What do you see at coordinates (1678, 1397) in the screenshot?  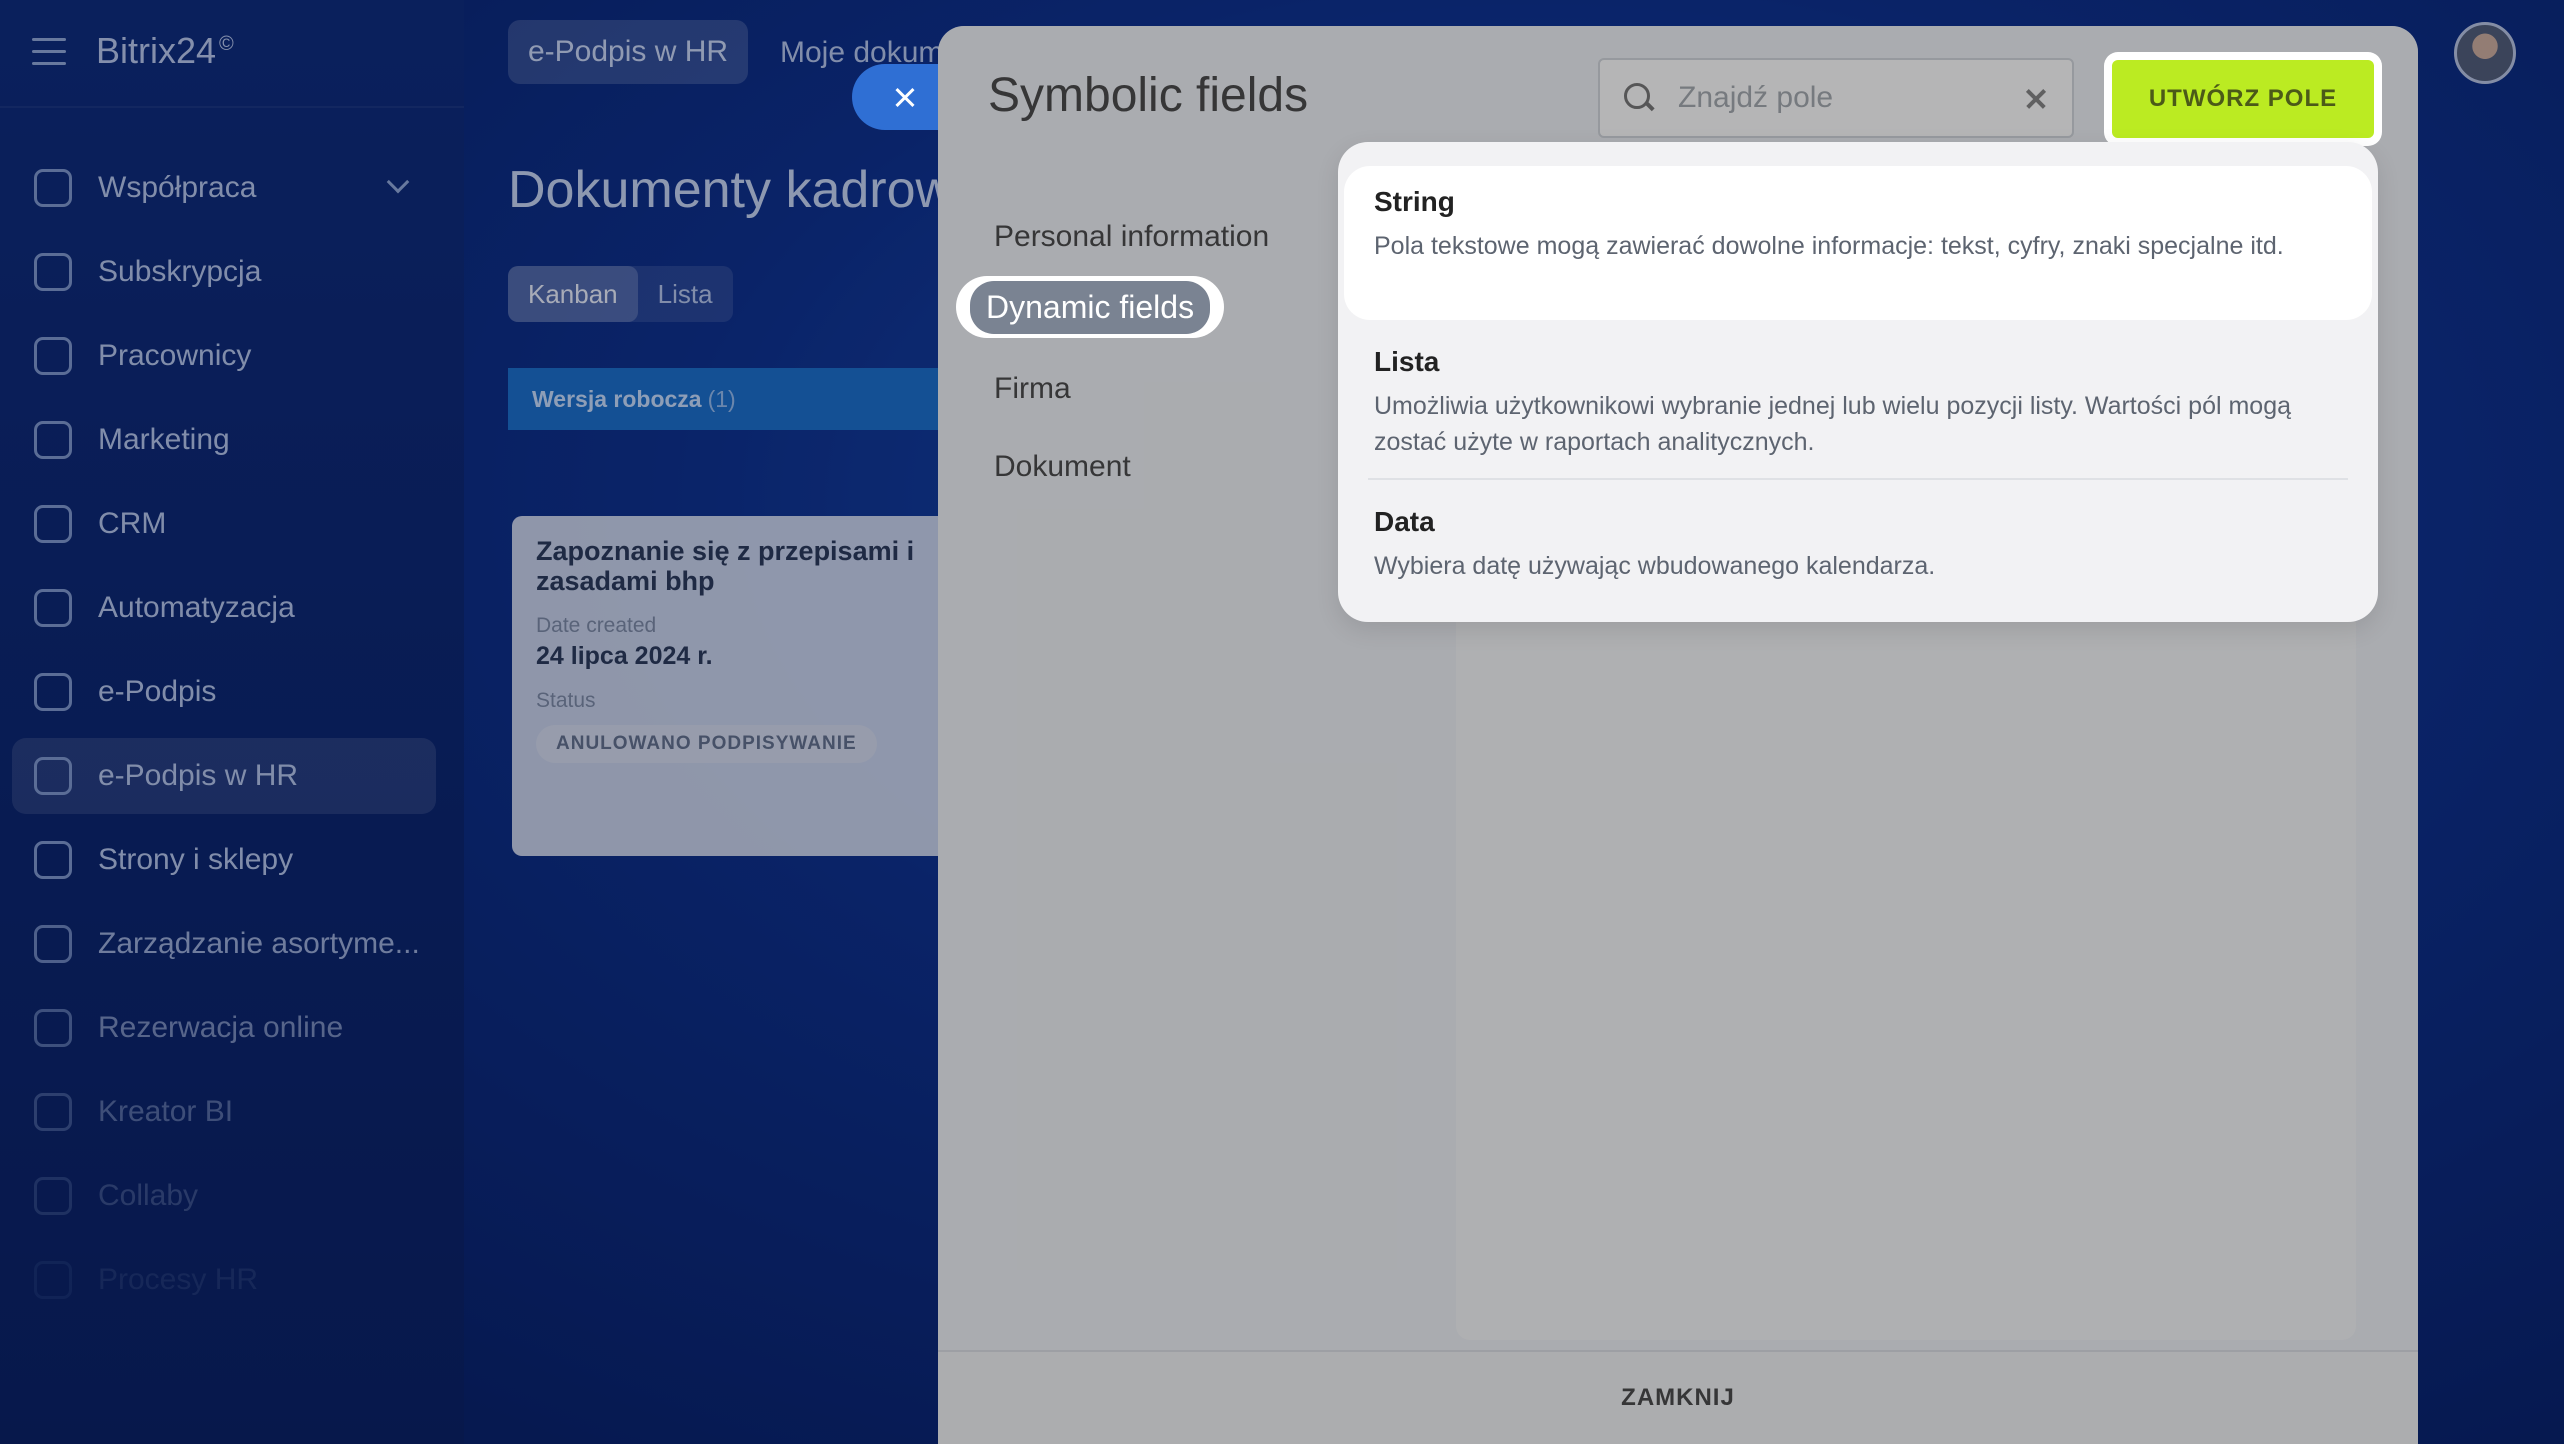 I see `close-button: ZAMKNIJ` at bounding box center [1678, 1397].